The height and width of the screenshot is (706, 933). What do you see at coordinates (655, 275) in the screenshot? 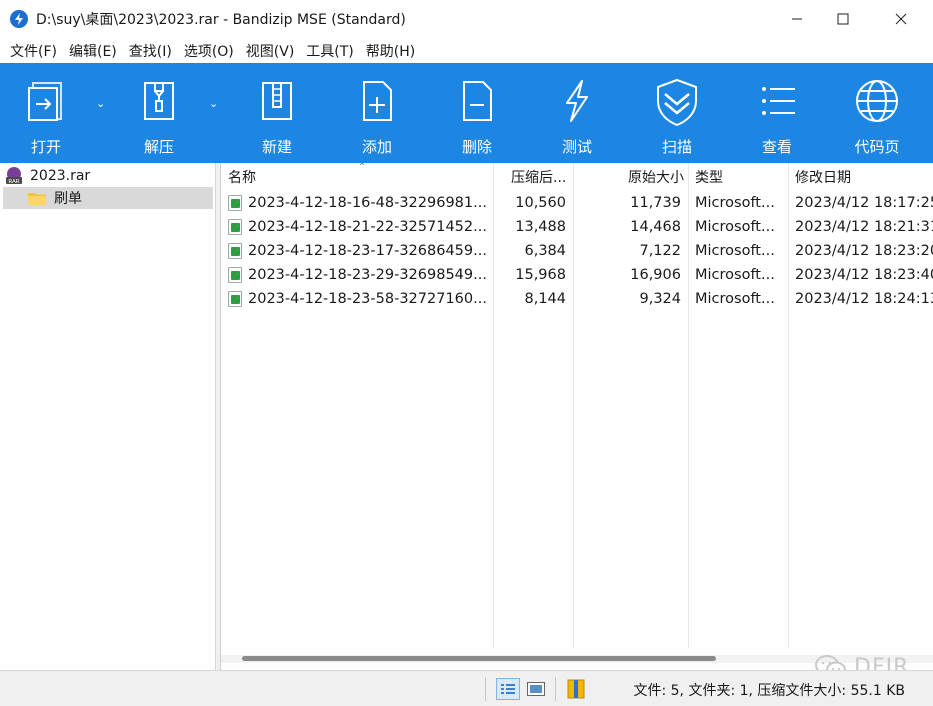
I see `file-size: 16,906` at bounding box center [655, 275].